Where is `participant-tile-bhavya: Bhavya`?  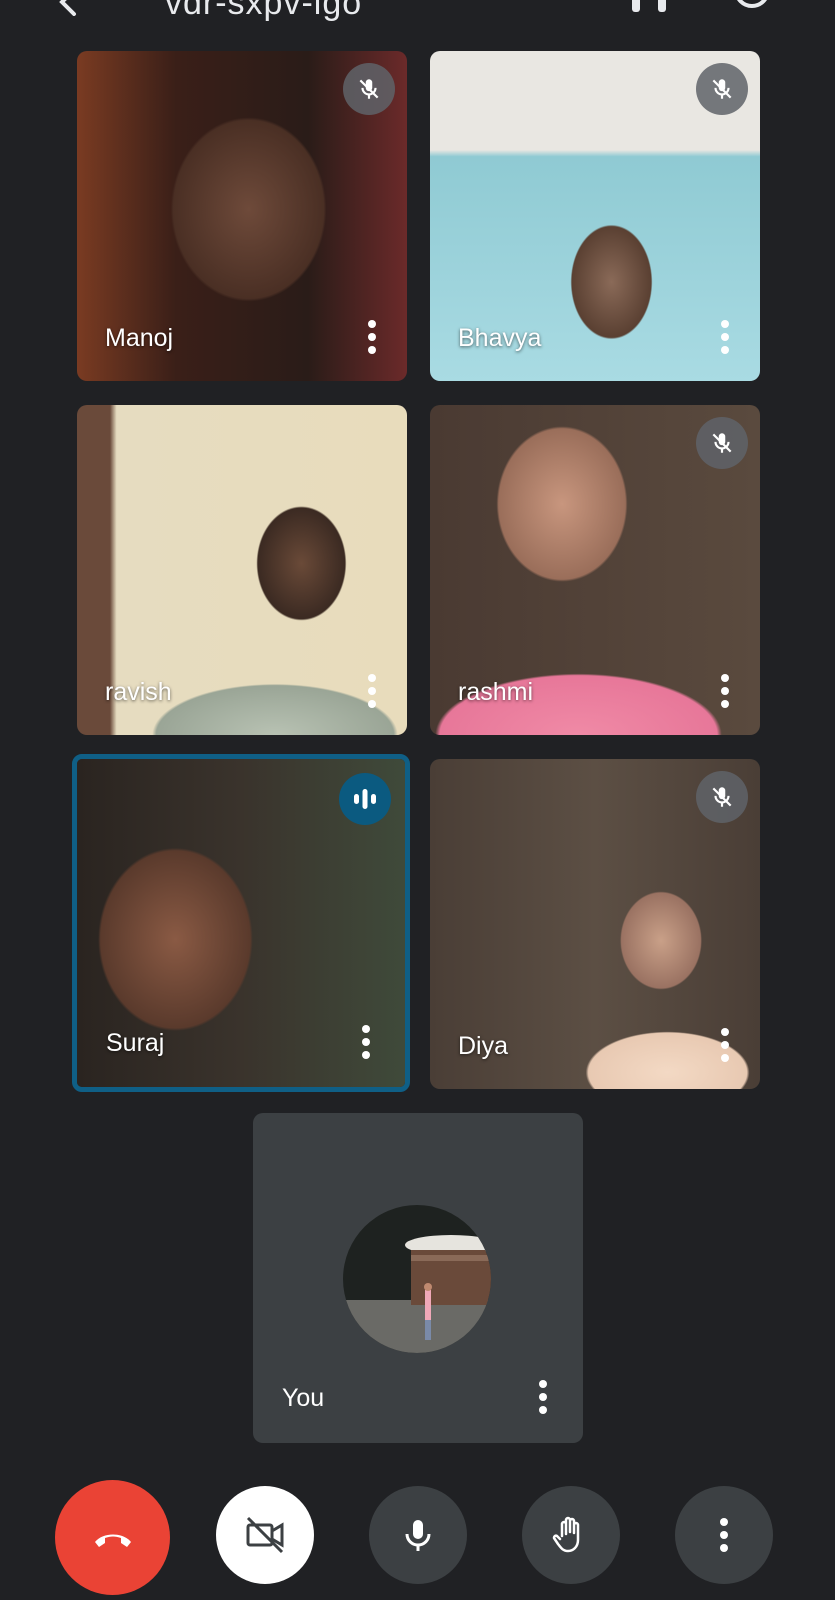
participant-tile-bhavya: Bhavya is located at coordinates (595, 216).